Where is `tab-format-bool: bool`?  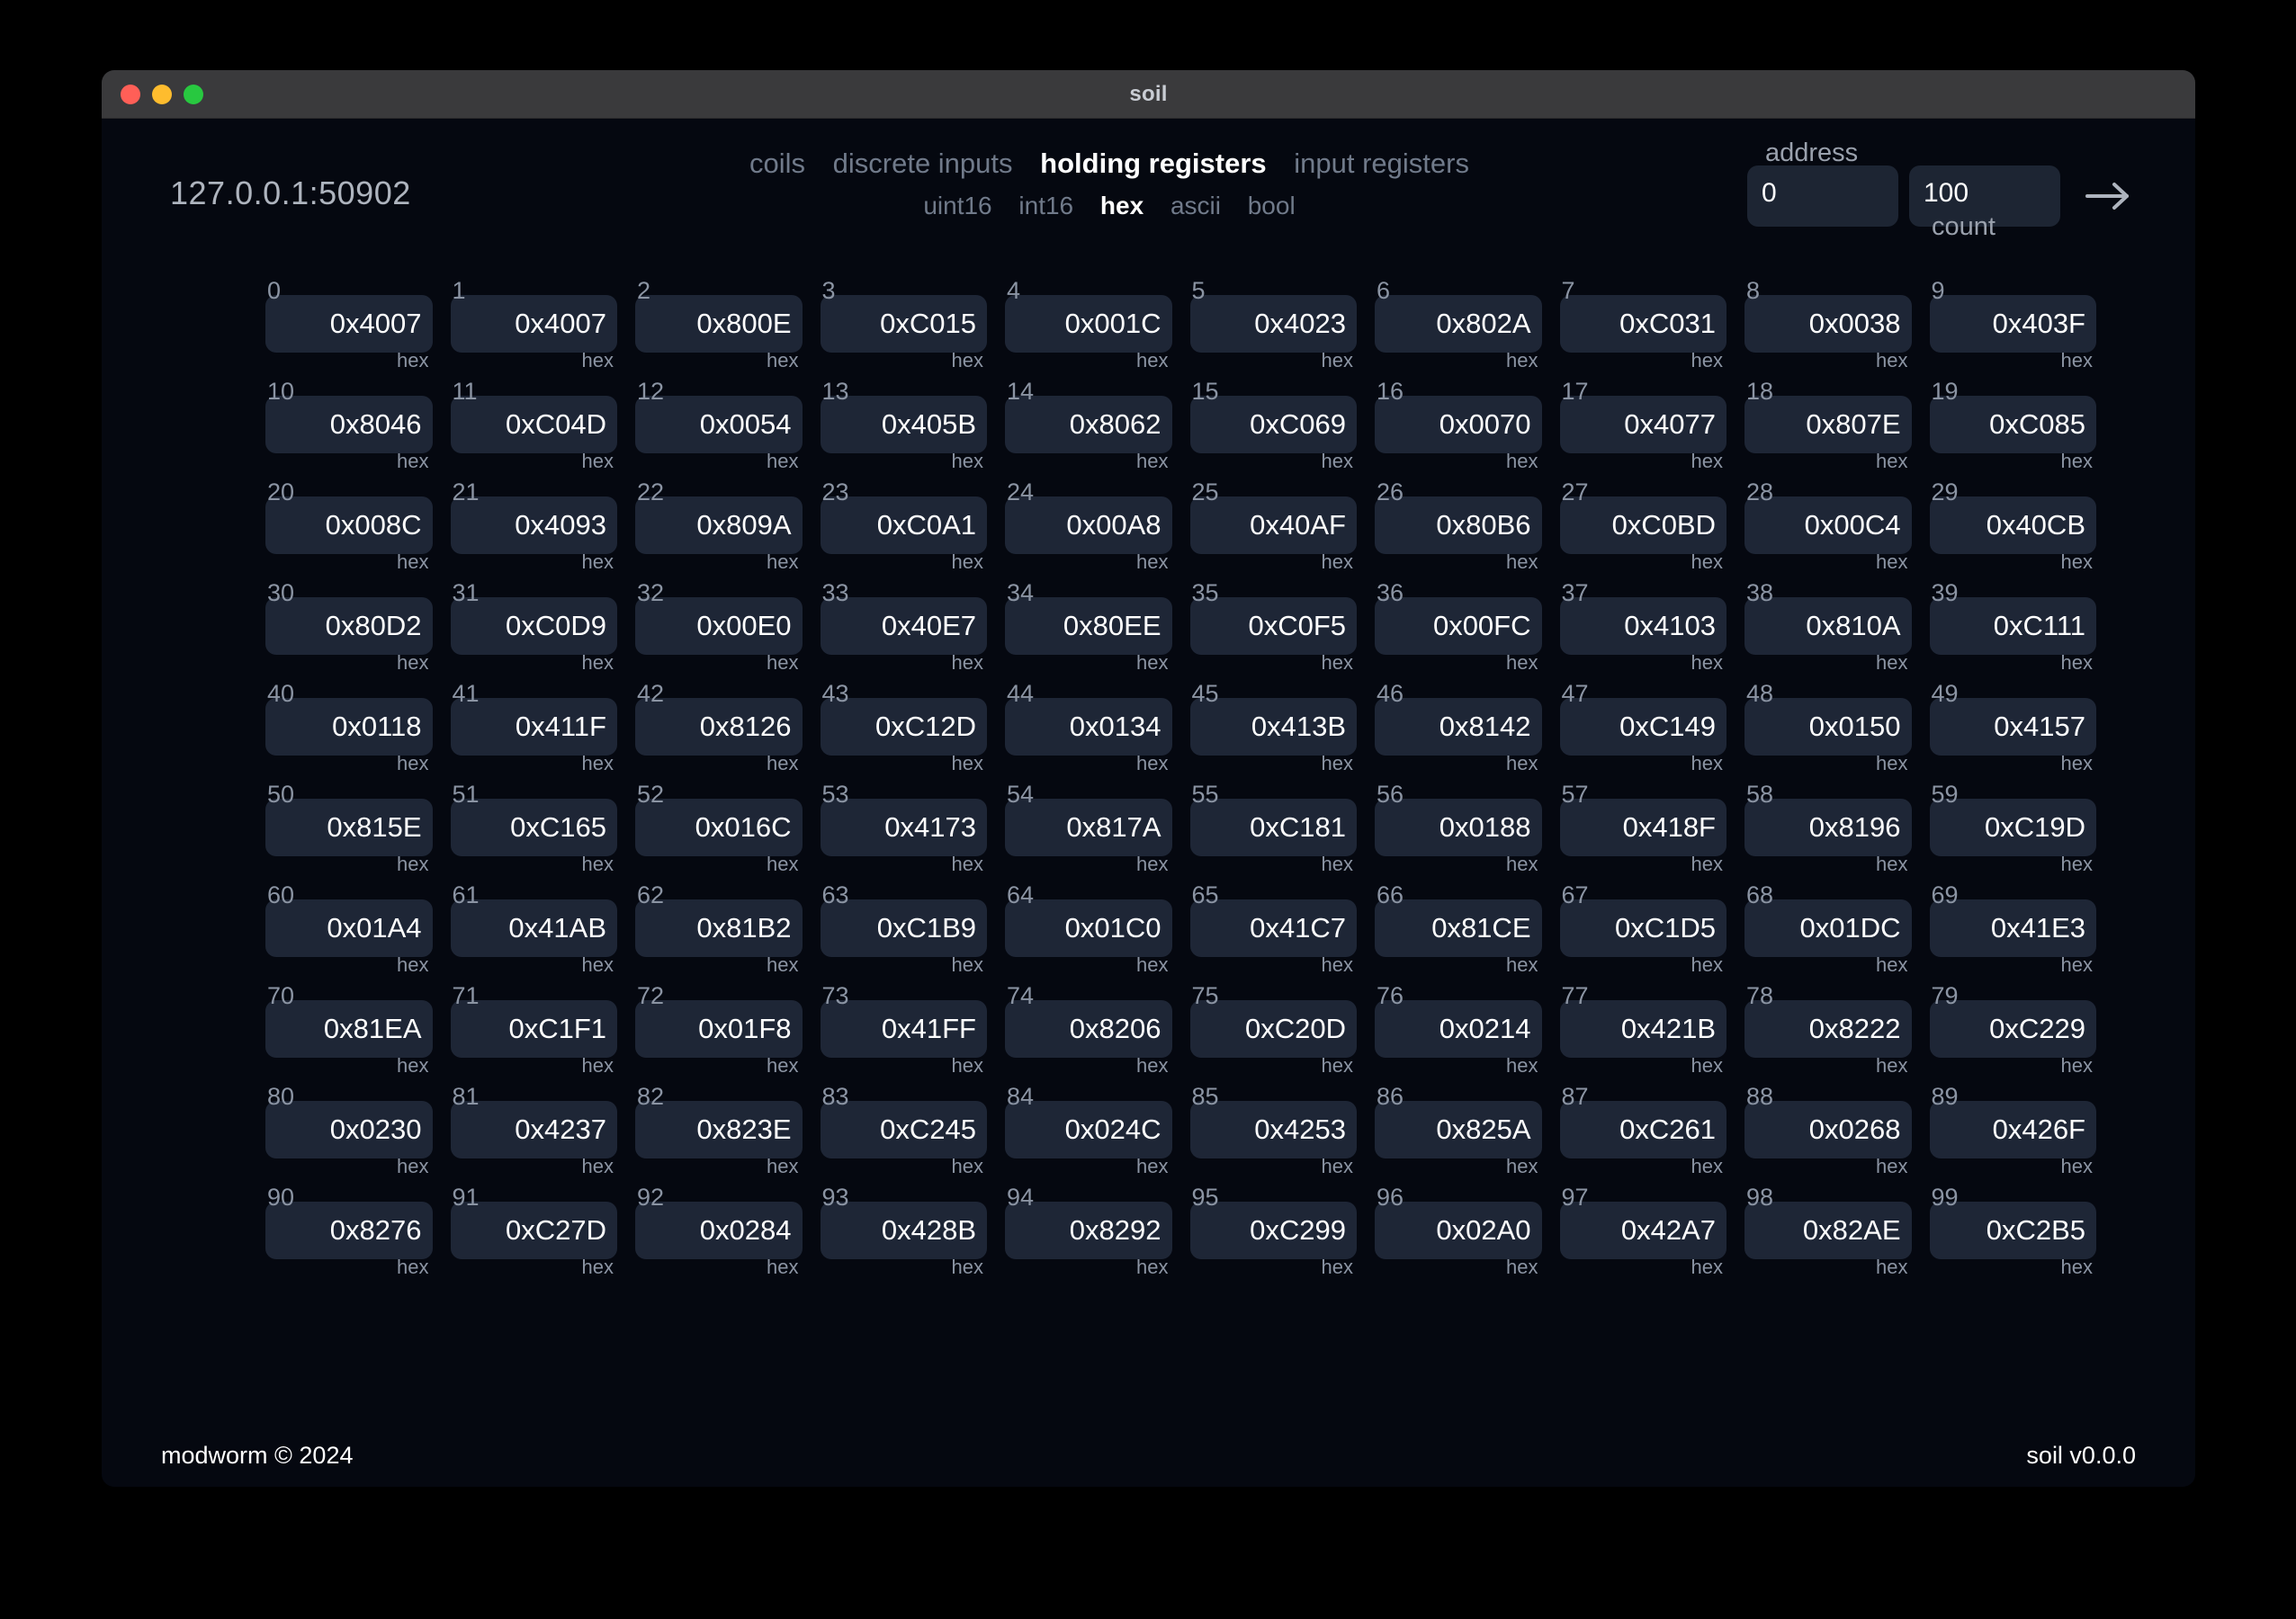 tab-format-bool: bool is located at coordinates (1272, 206).